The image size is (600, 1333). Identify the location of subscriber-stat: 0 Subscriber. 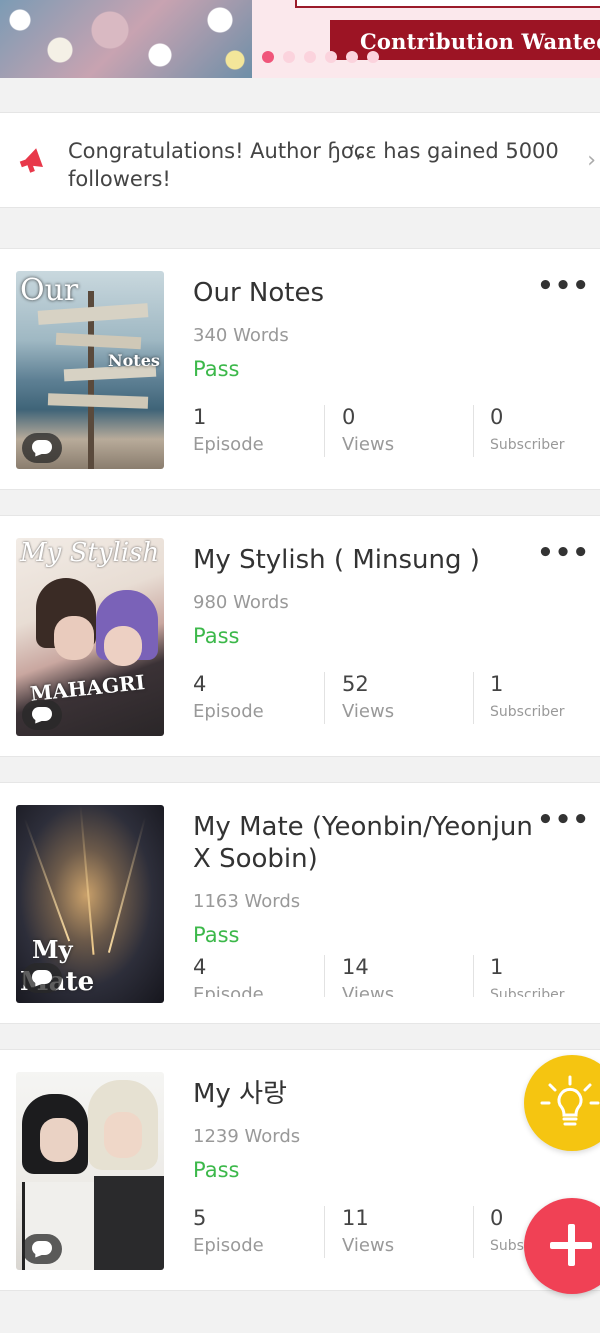
(527, 429).